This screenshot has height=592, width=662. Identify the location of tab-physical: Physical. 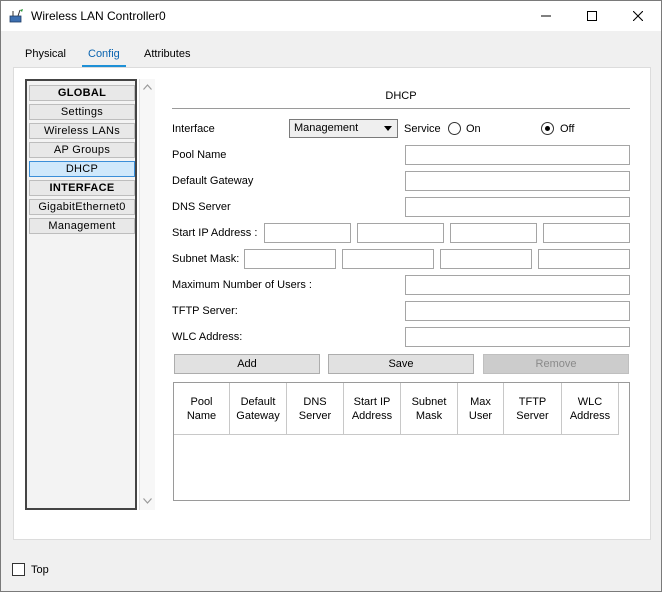
(45, 55).